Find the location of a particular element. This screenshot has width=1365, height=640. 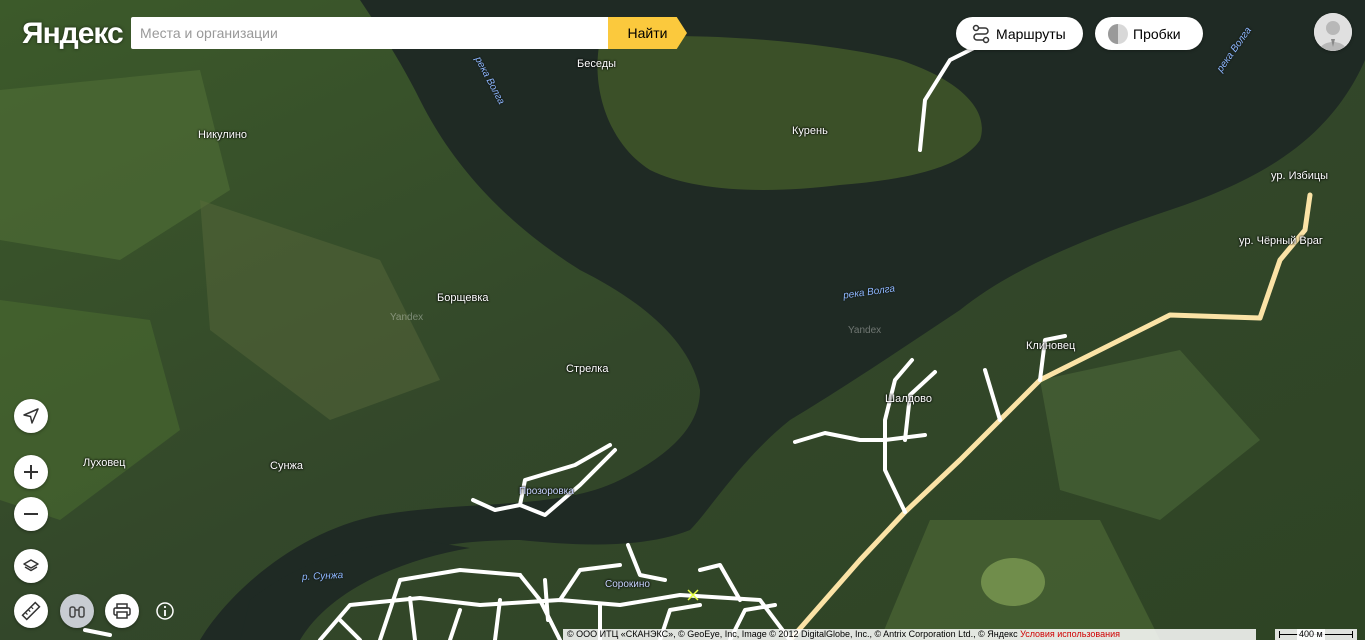

place-label: Сунжа is located at coordinates (286, 466).